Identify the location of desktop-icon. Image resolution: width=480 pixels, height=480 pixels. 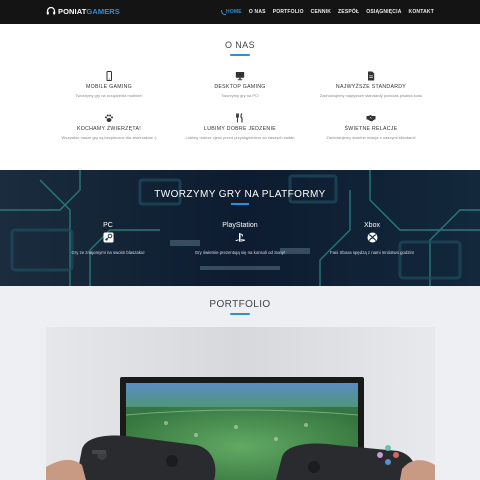
(240, 76).